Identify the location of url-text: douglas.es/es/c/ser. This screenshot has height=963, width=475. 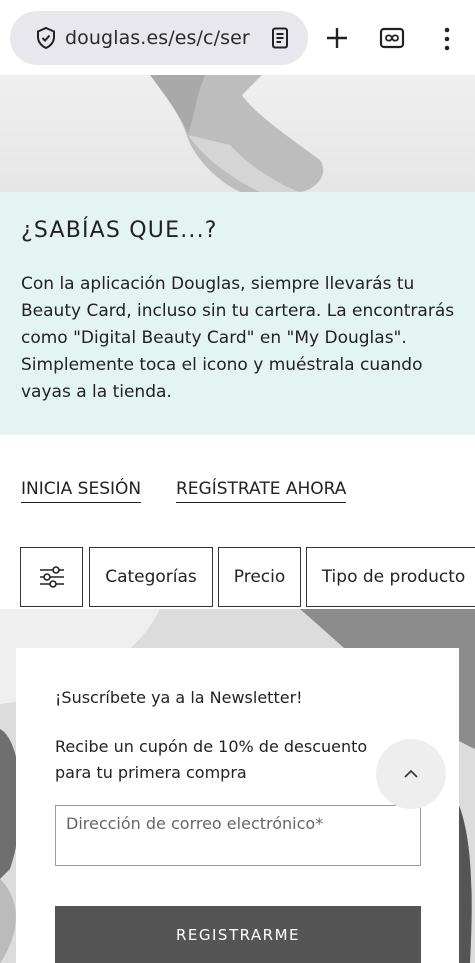
(165, 39).